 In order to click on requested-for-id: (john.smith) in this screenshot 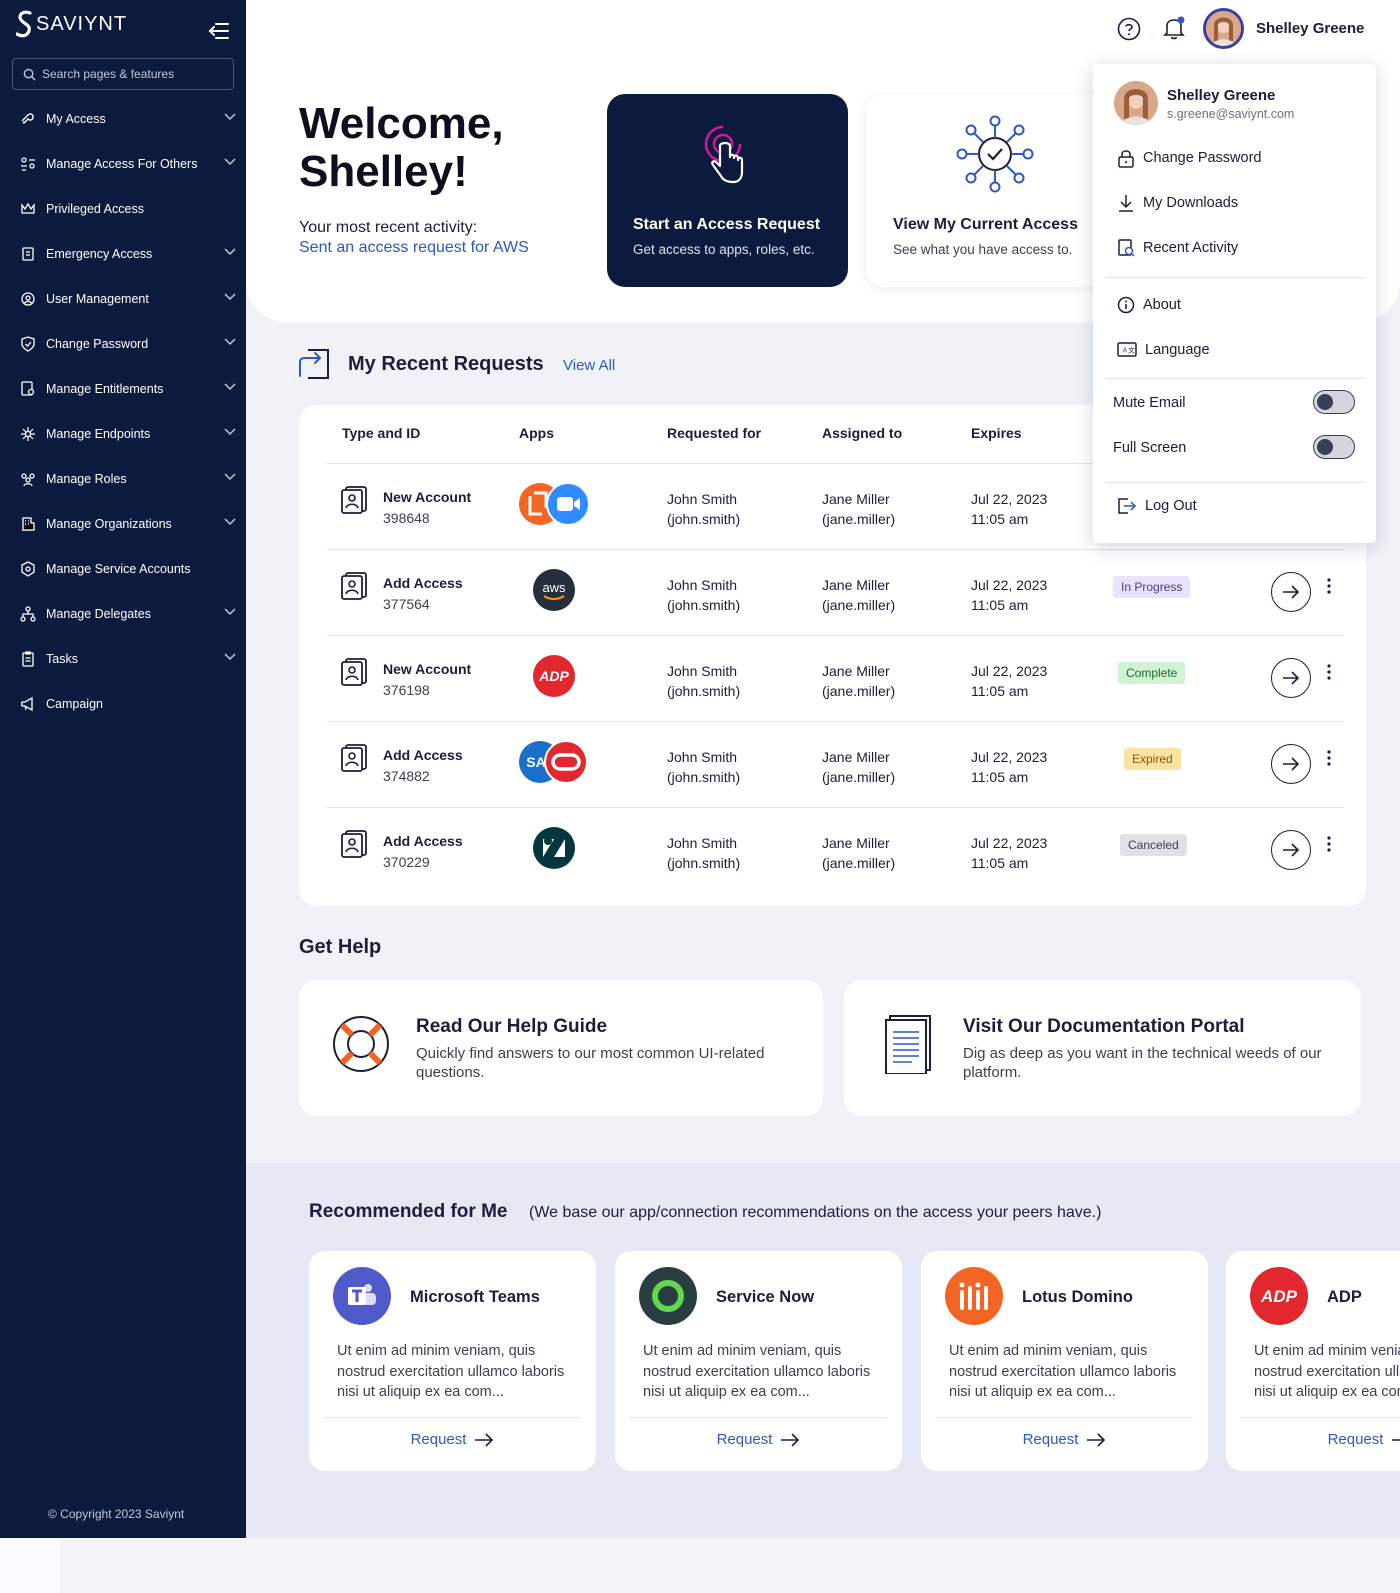, I will do `click(704, 863)`.